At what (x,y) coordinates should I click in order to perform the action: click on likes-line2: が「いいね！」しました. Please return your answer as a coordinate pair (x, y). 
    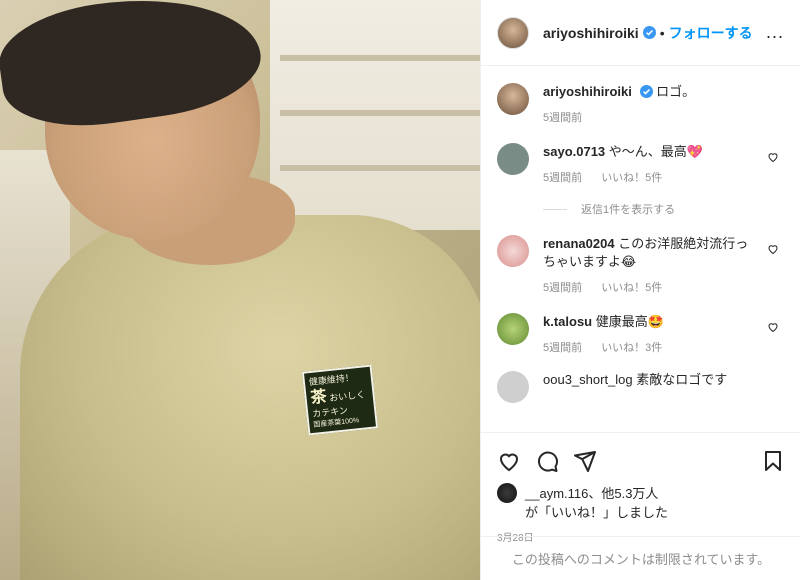
    Looking at the image, I should click on (597, 512).